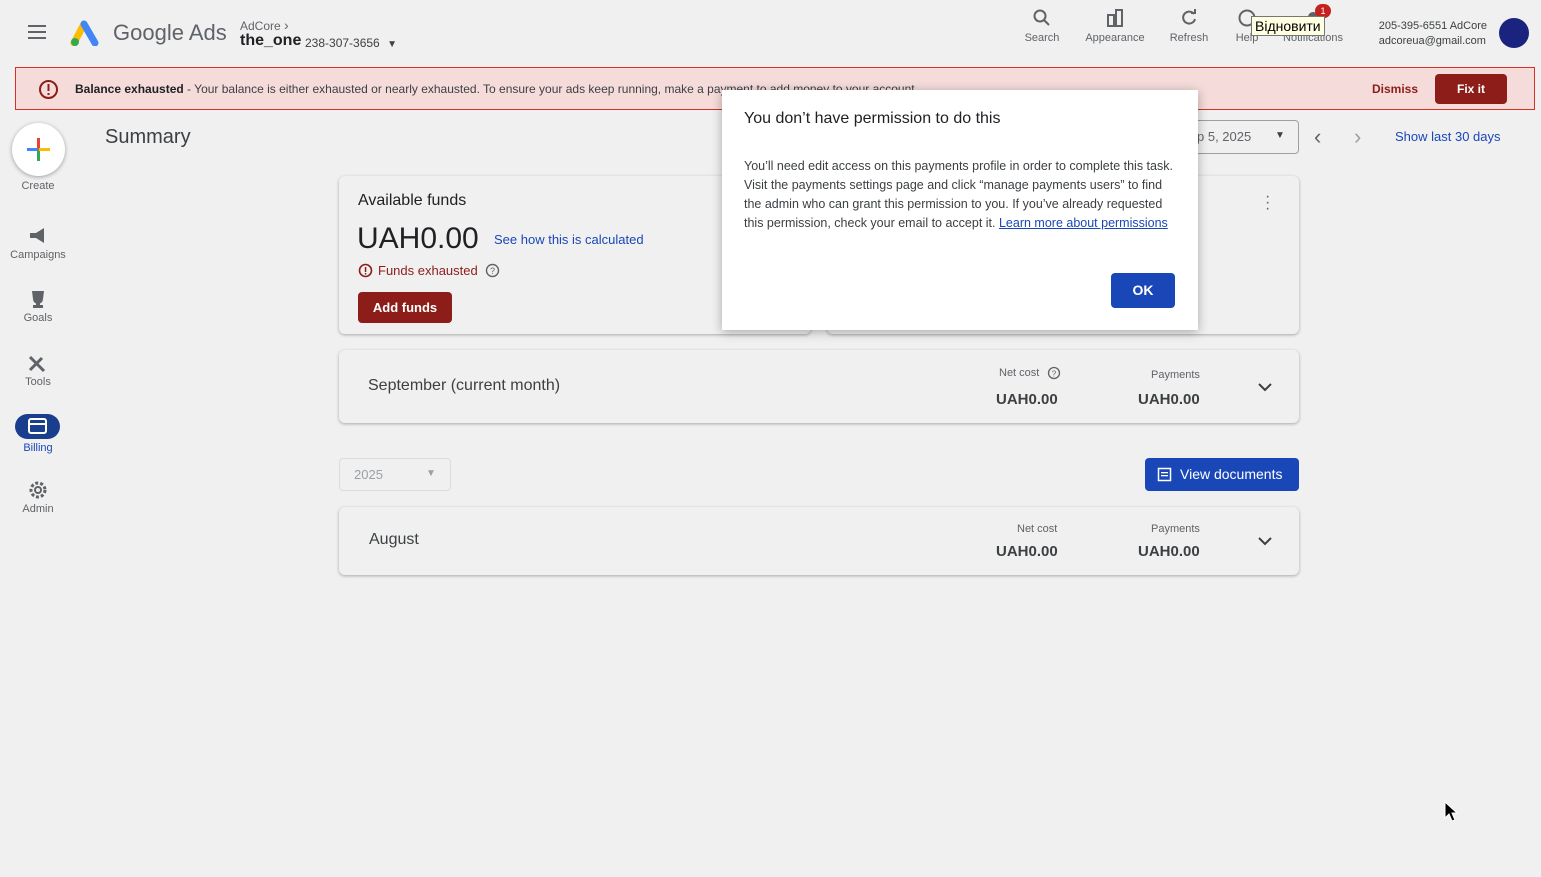 The image size is (1541, 877). I want to click on menu-icon, so click(37, 32).